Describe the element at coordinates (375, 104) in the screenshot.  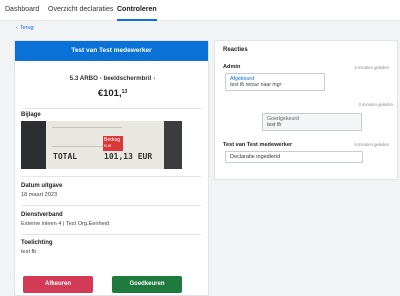
I see `reaction-time: 3 minuten geleden` at that location.